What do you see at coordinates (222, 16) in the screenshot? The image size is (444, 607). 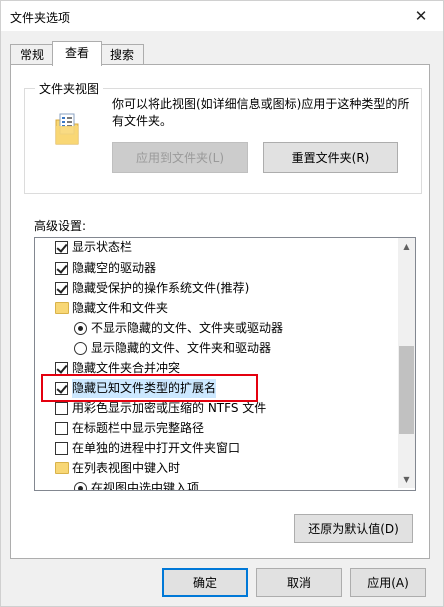 I see `title-bar: 文件夹选项 ✕` at bounding box center [222, 16].